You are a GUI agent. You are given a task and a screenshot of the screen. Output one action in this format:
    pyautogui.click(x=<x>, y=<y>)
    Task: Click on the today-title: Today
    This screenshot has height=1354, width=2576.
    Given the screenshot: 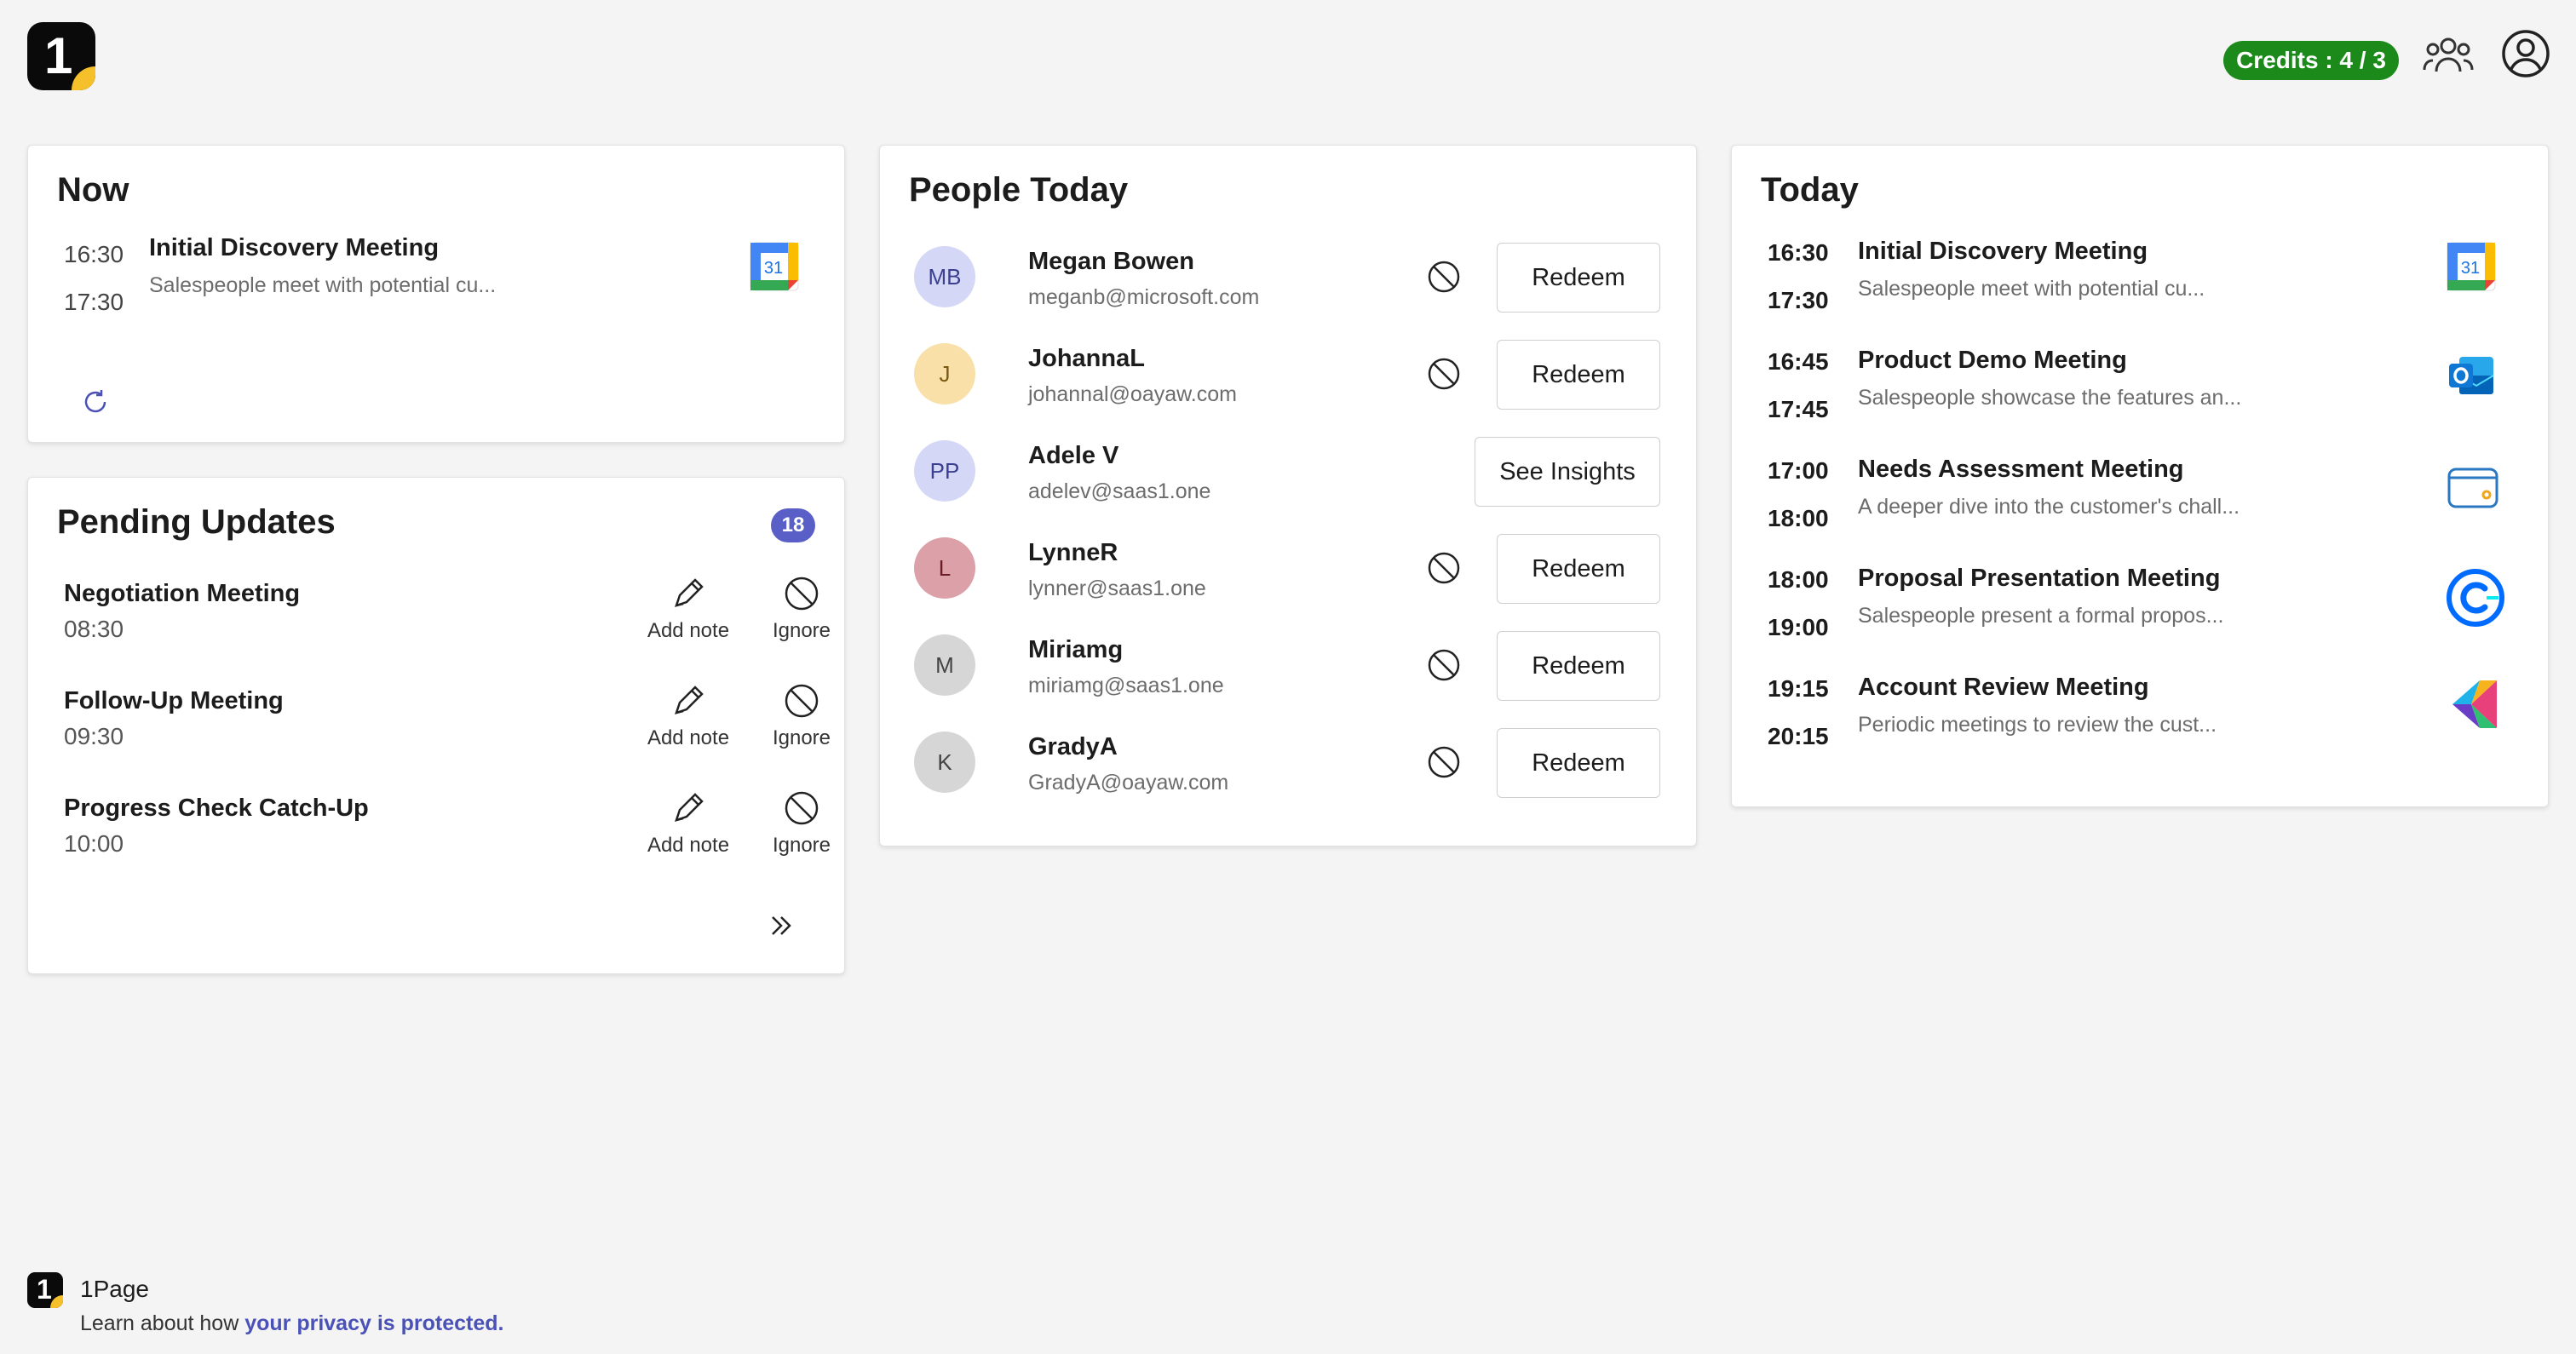 What is the action you would take?
    pyautogui.click(x=1810, y=190)
    